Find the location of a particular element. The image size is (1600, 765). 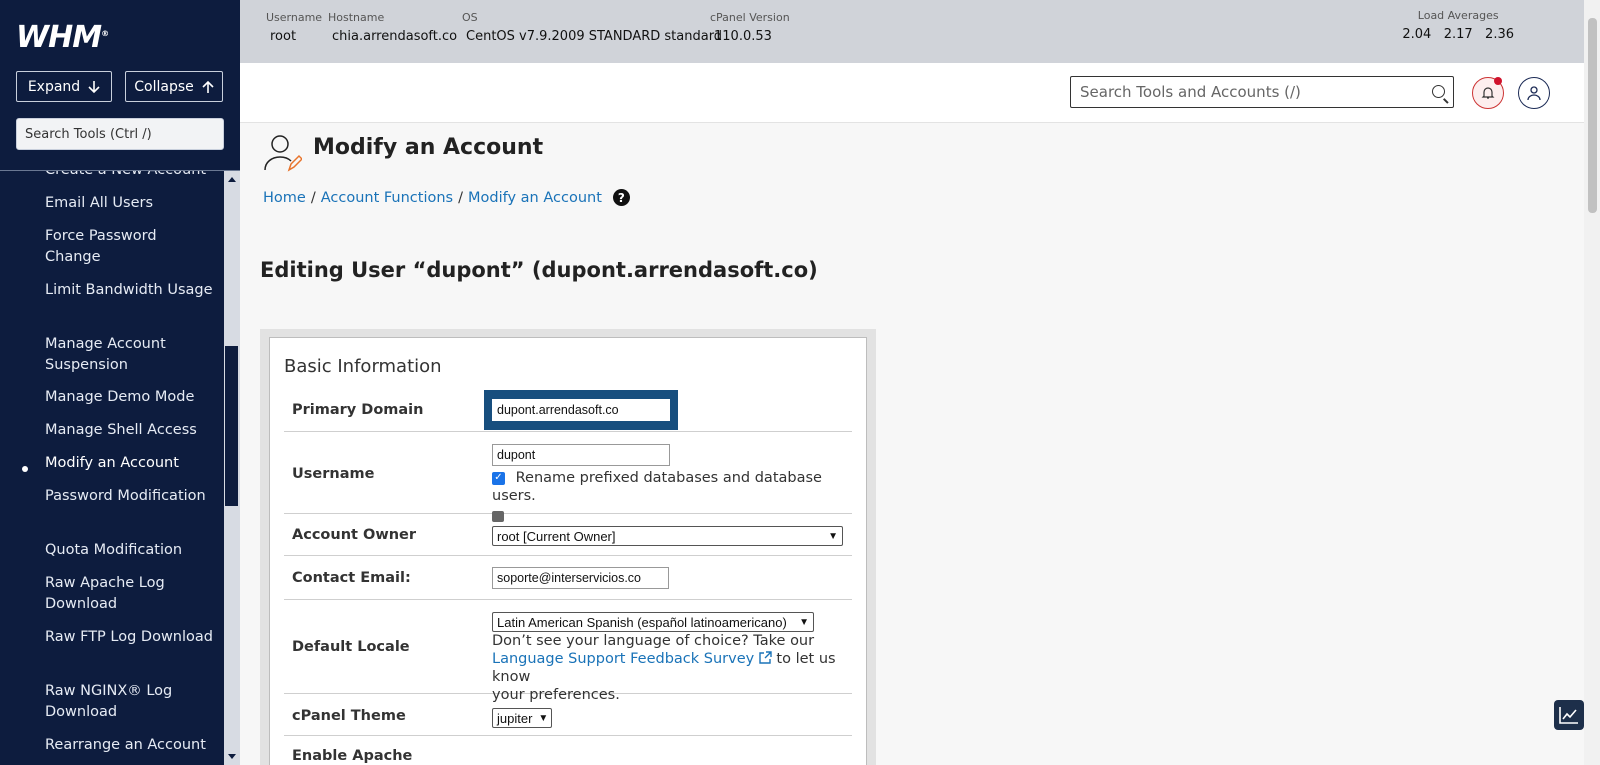

row-enable-apache: Enable Apache is located at coordinates (568, 750).